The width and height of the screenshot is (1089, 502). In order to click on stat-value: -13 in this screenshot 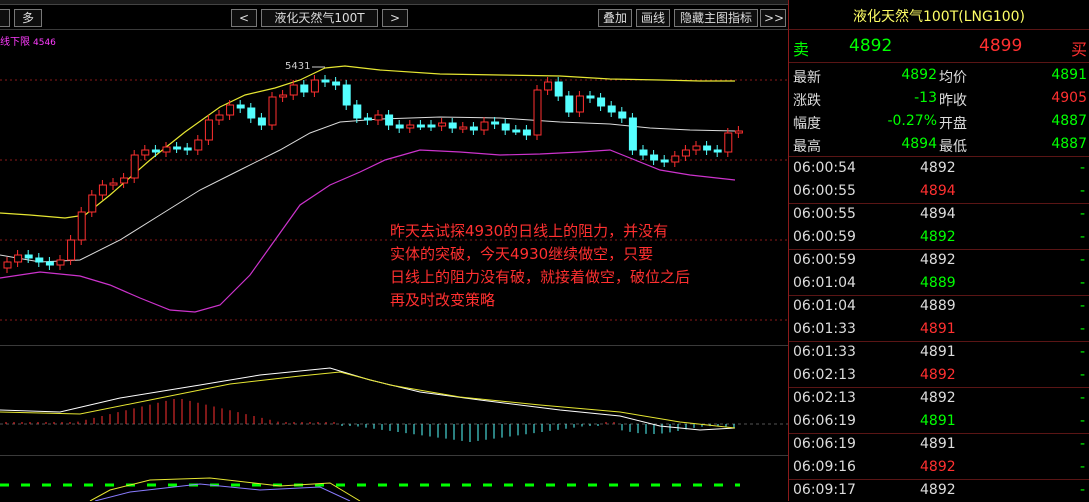, I will do `click(925, 98)`.